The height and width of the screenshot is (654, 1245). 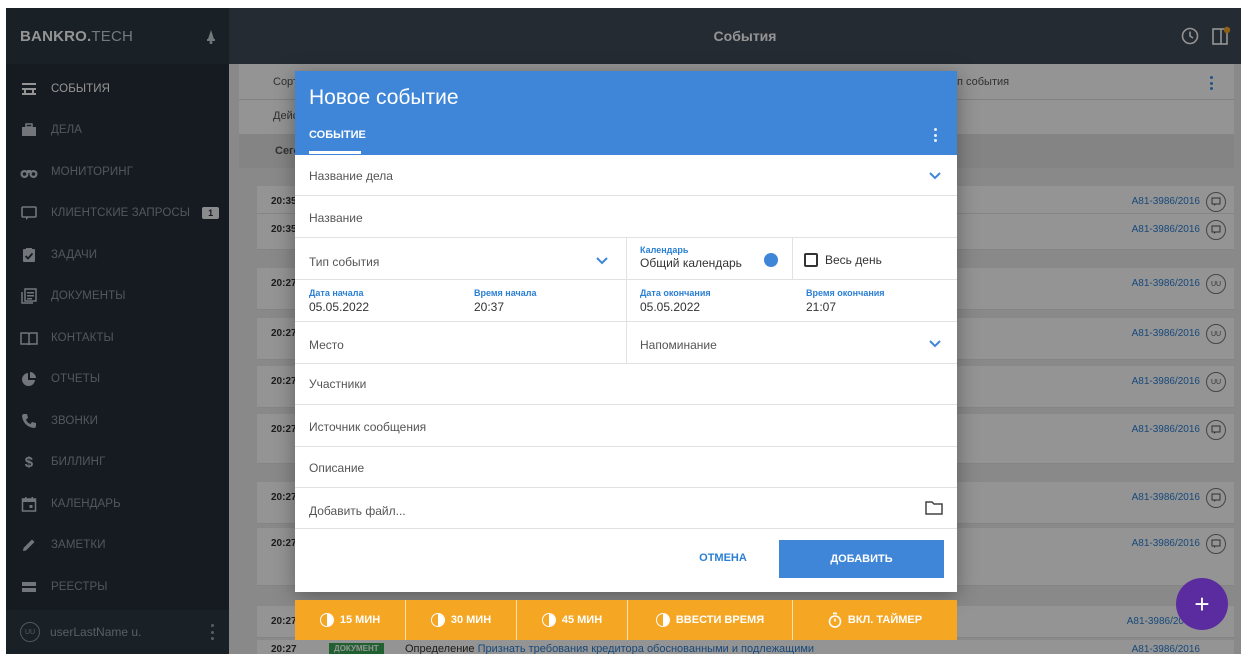 What do you see at coordinates (861, 559) in the screenshot?
I see `add-button: Добавить` at bounding box center [861, 559].